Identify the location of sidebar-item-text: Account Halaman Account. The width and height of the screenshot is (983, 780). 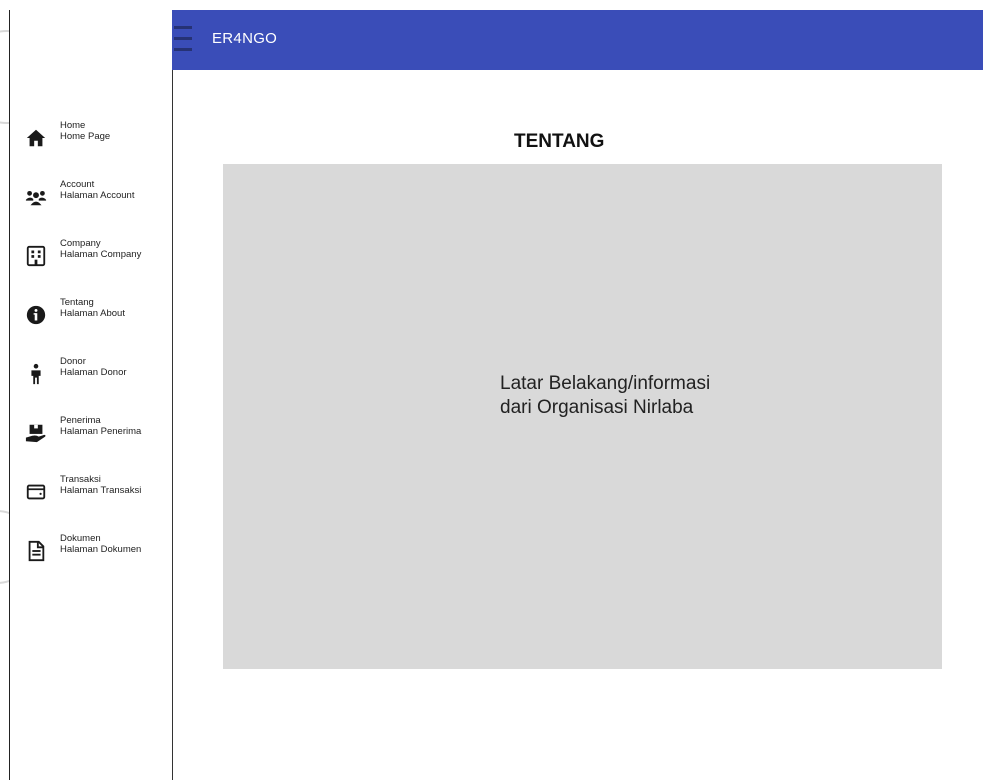
(97, 190).